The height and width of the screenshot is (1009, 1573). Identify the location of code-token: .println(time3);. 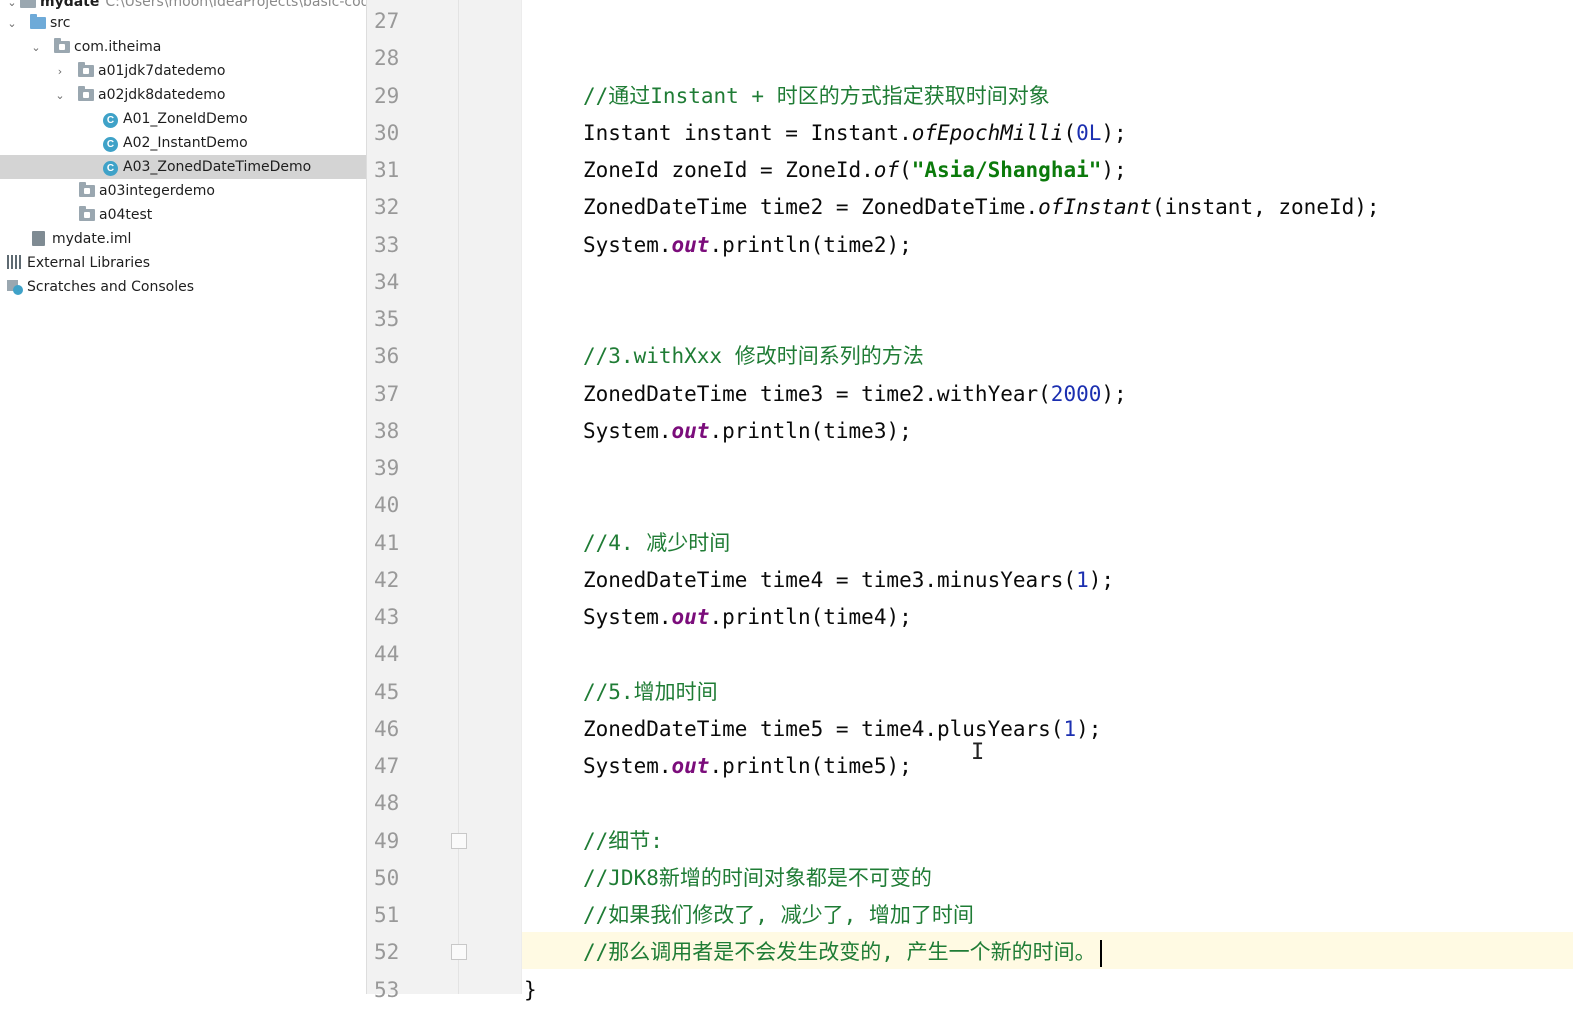
(810, 430).